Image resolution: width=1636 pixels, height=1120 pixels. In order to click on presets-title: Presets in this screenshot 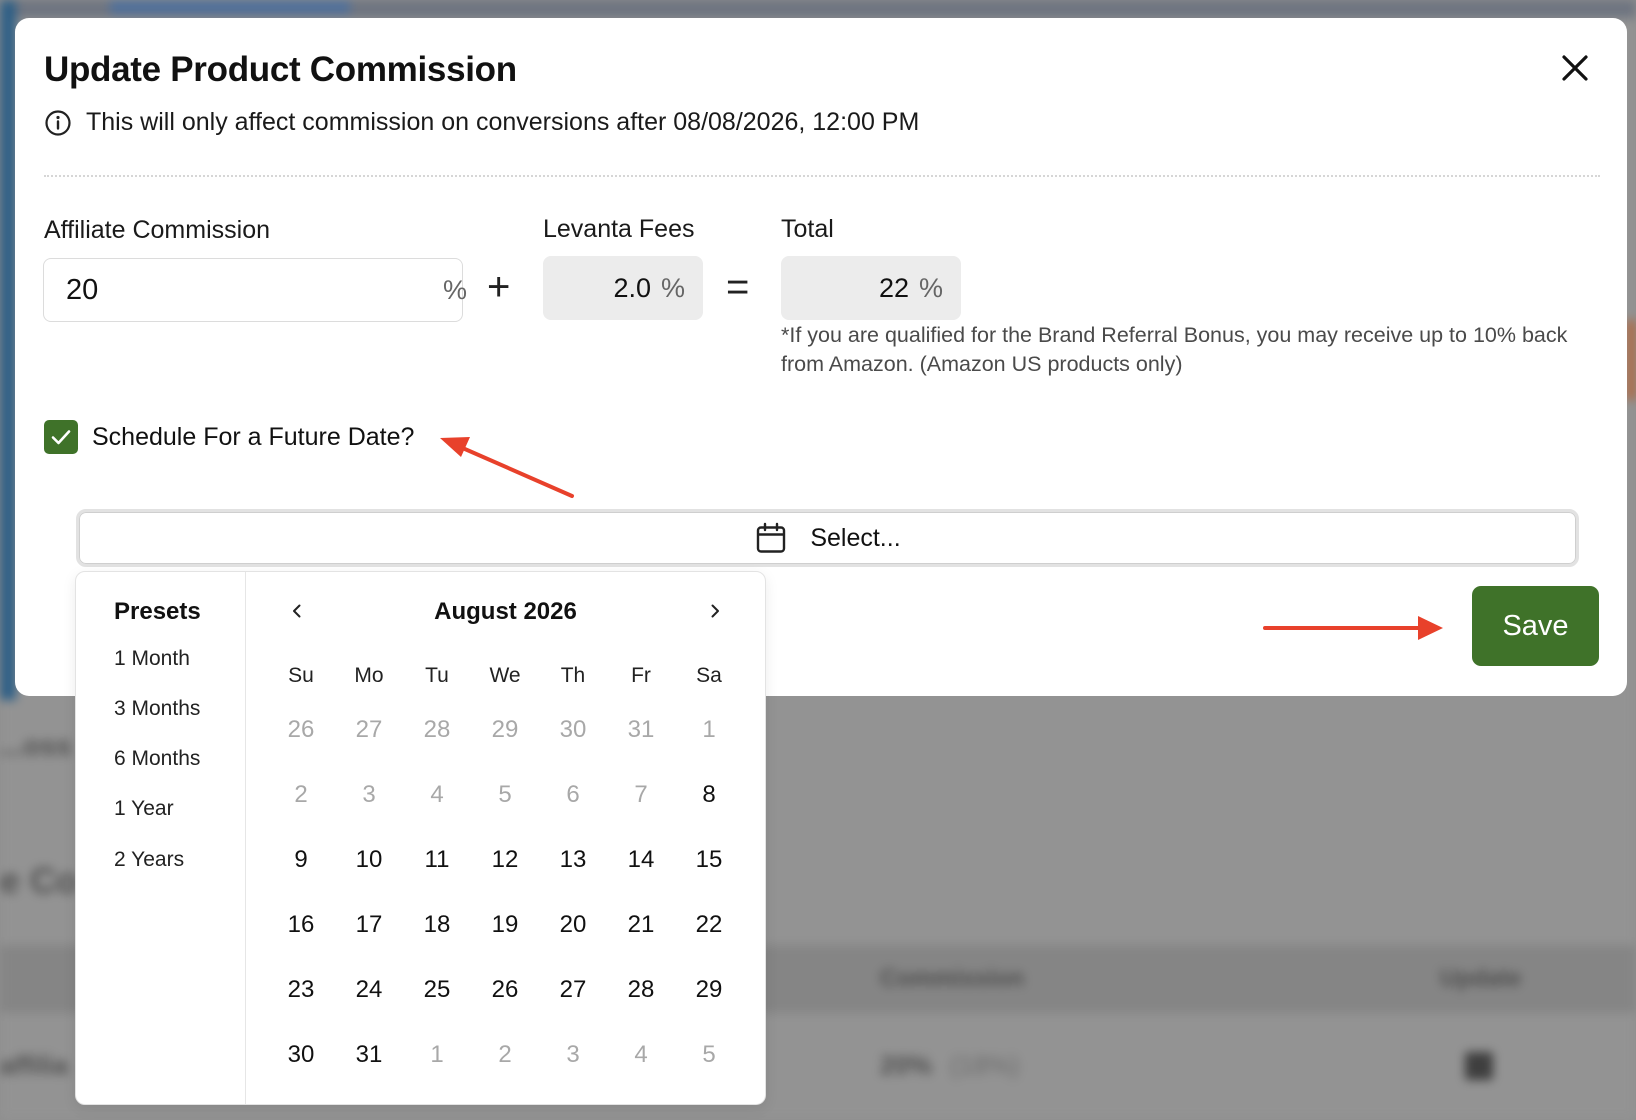, I will do `click(157, 611)`.